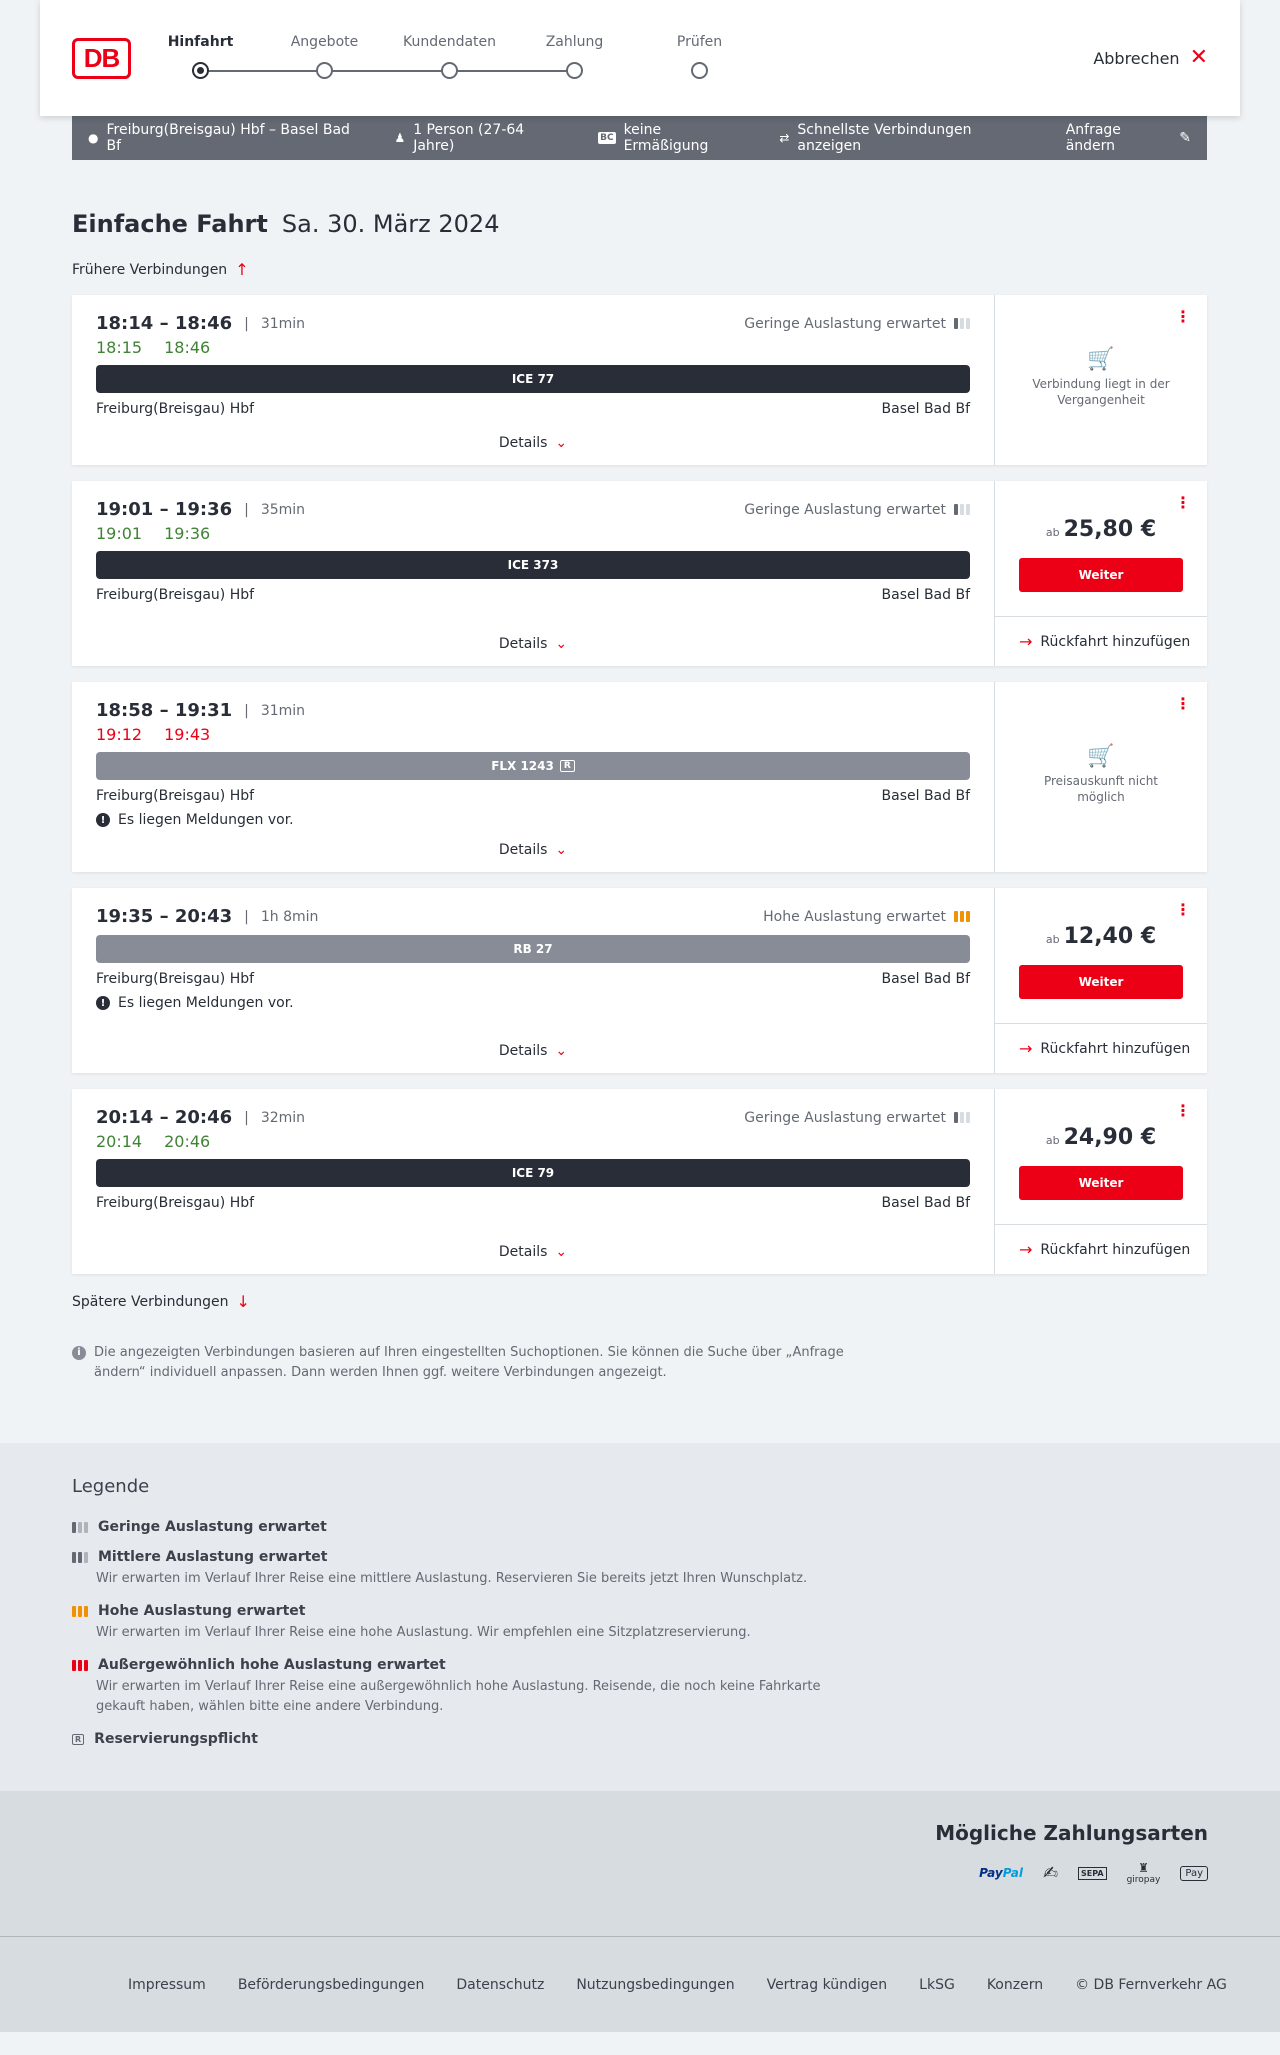 Image resolution: width=1280 pixels, height=2055 pixels. Describe the element at coordinates (655, 1985) in the screenshot. I see `footer-link-nutzungsbedingungen: Nutzungsbedingungen` at that location.